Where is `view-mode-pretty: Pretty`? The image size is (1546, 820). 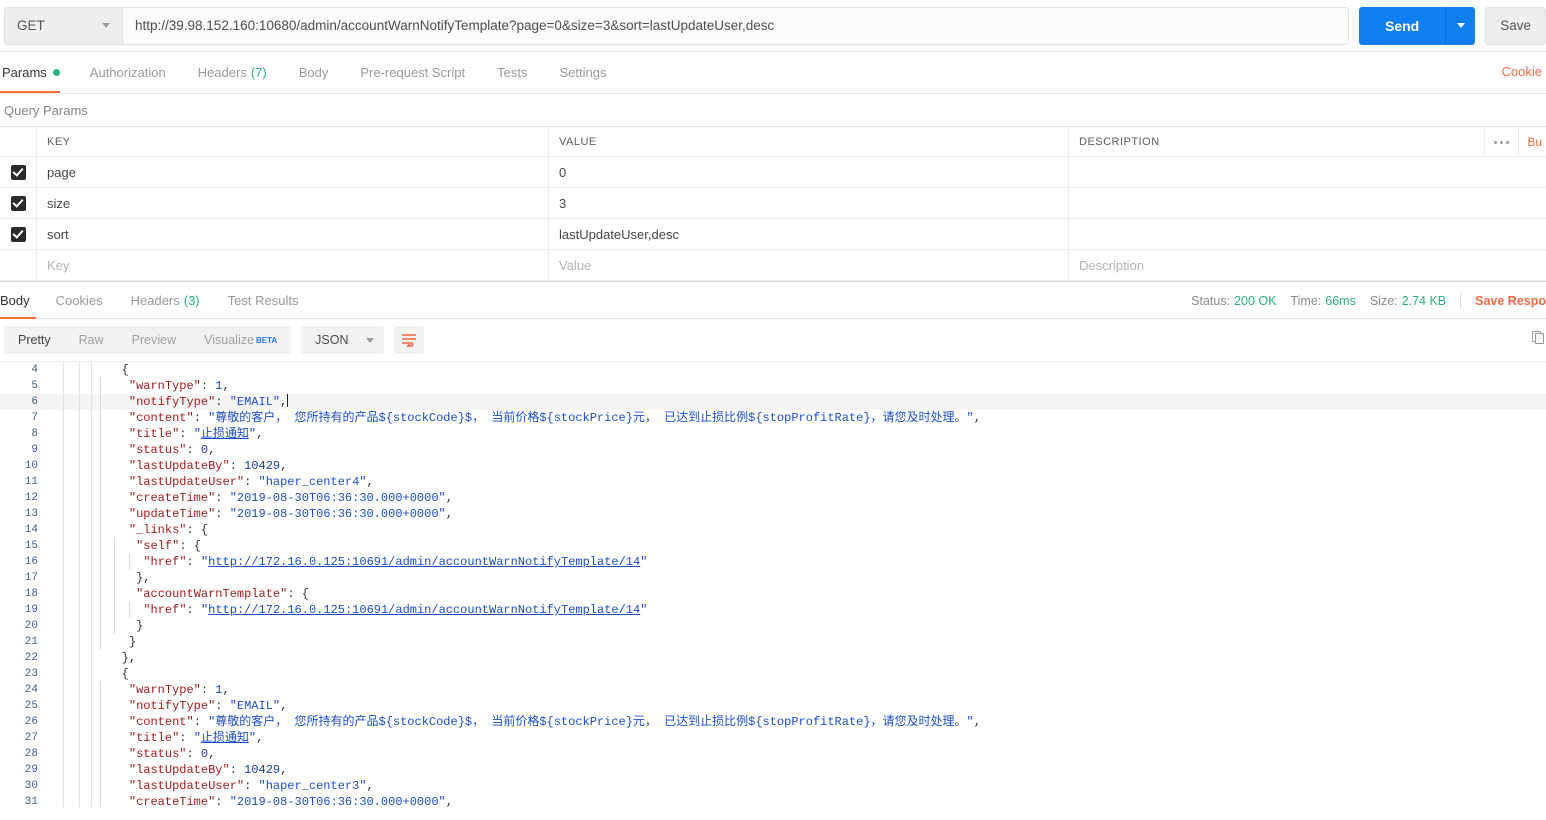
view-mode-pretty: Pretty is located at coordinates (34, 340).